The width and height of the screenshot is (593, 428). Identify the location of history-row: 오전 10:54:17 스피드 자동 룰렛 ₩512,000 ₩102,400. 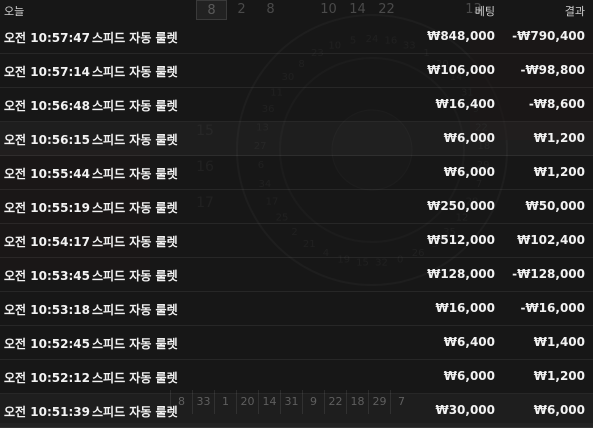
(296, 241).